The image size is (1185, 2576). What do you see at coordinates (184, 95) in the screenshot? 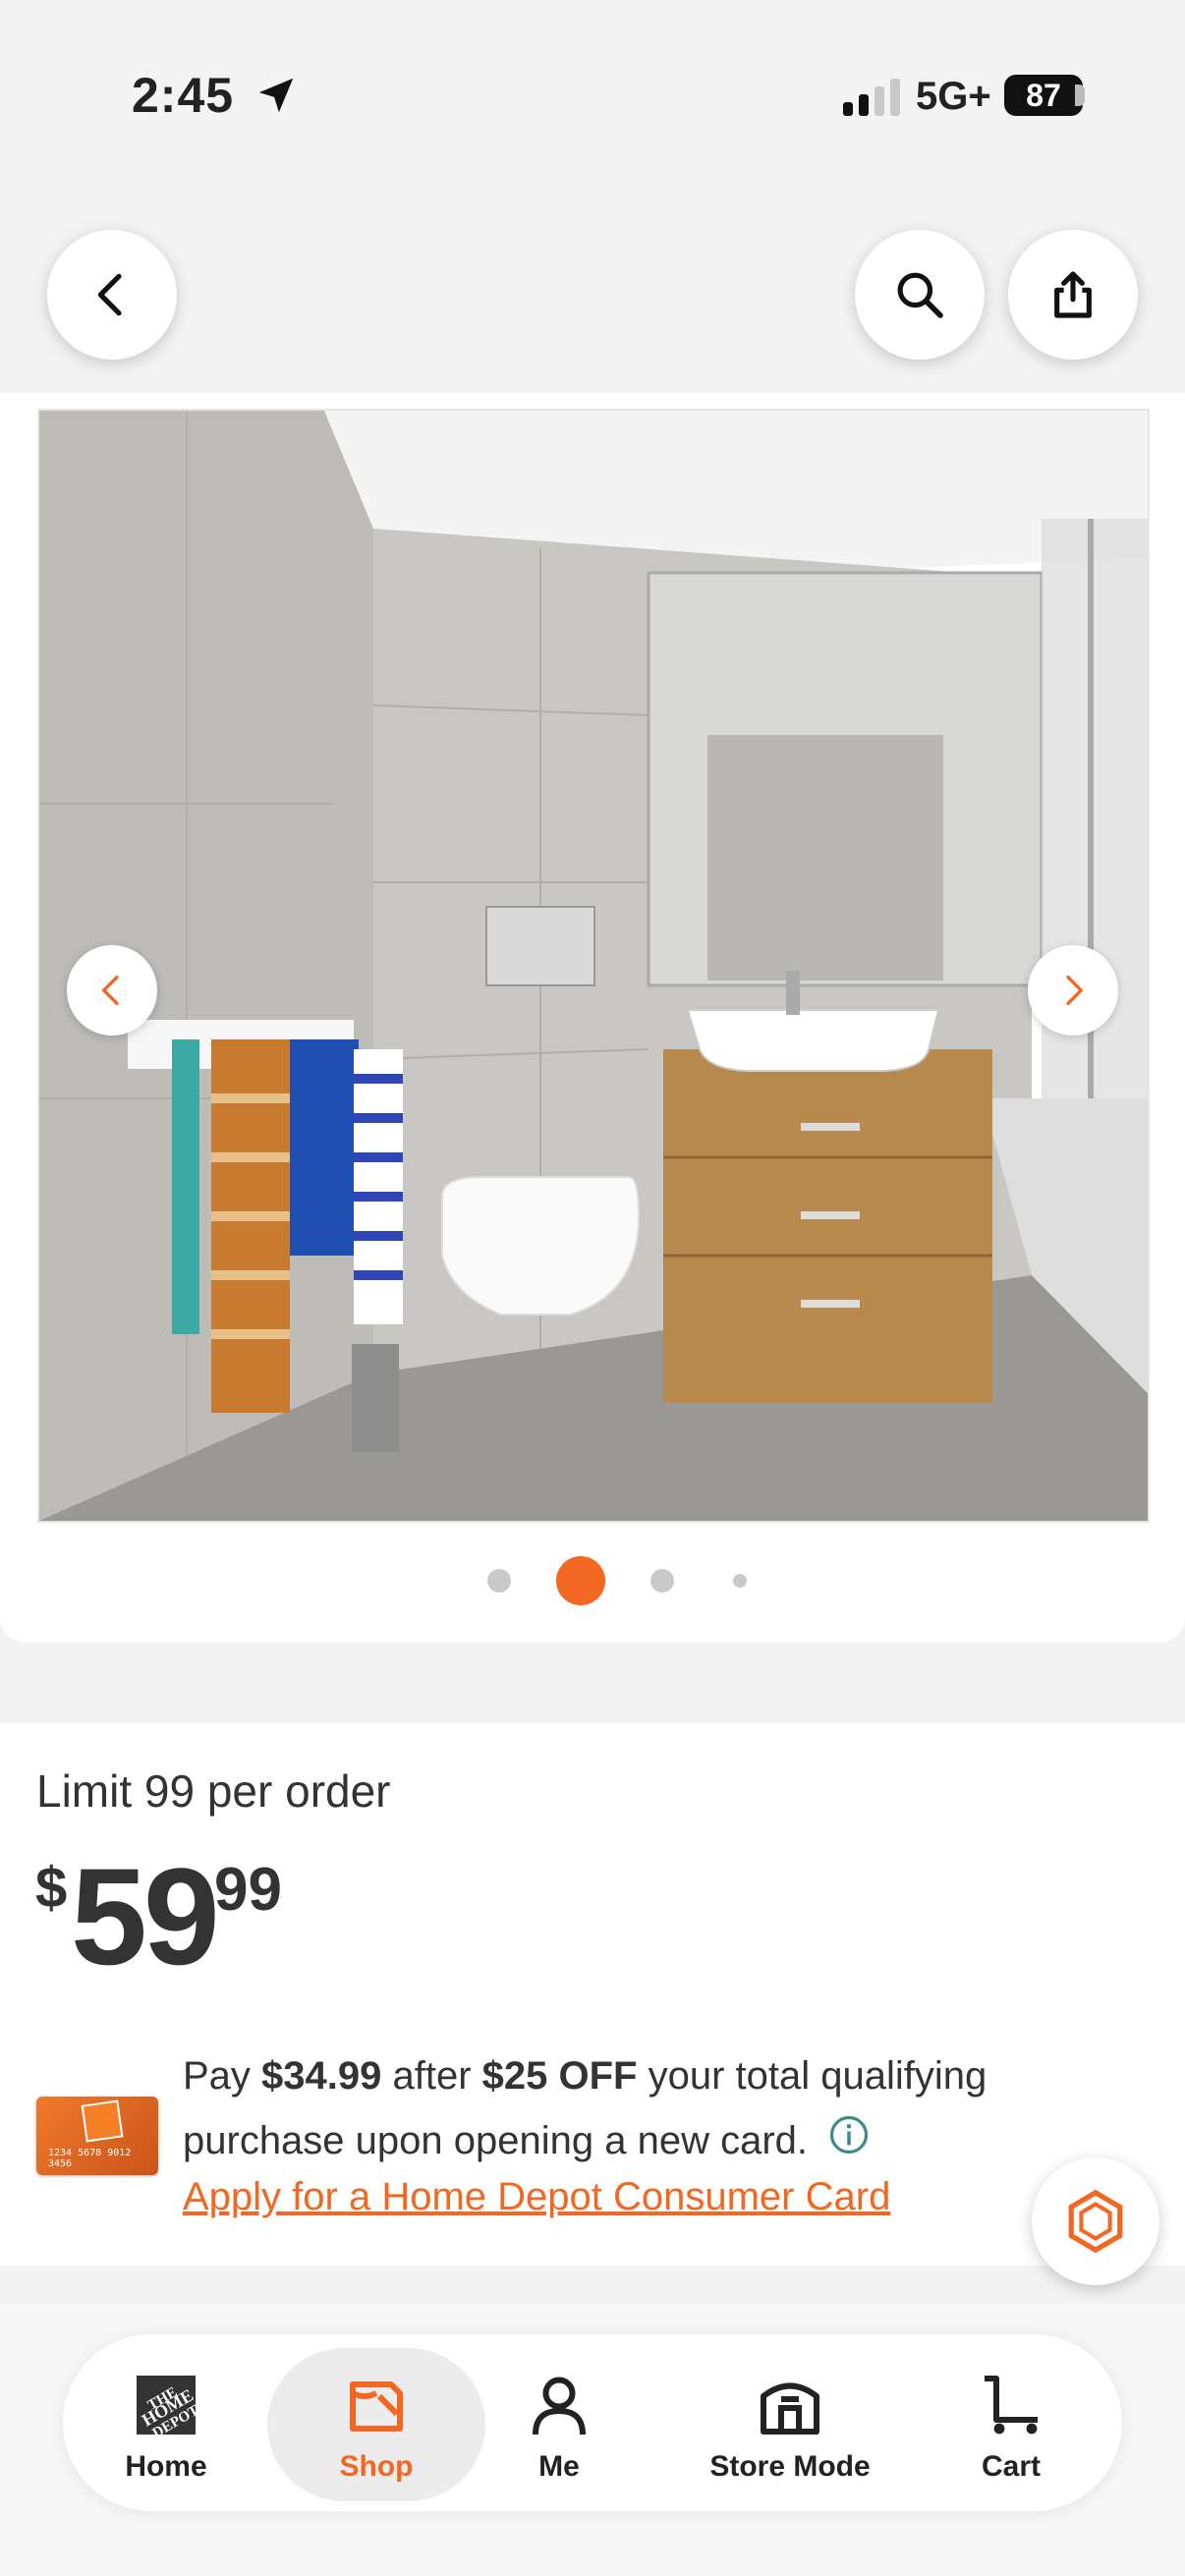
I see `status-time: 2:45` at bounding box center [184, 95].